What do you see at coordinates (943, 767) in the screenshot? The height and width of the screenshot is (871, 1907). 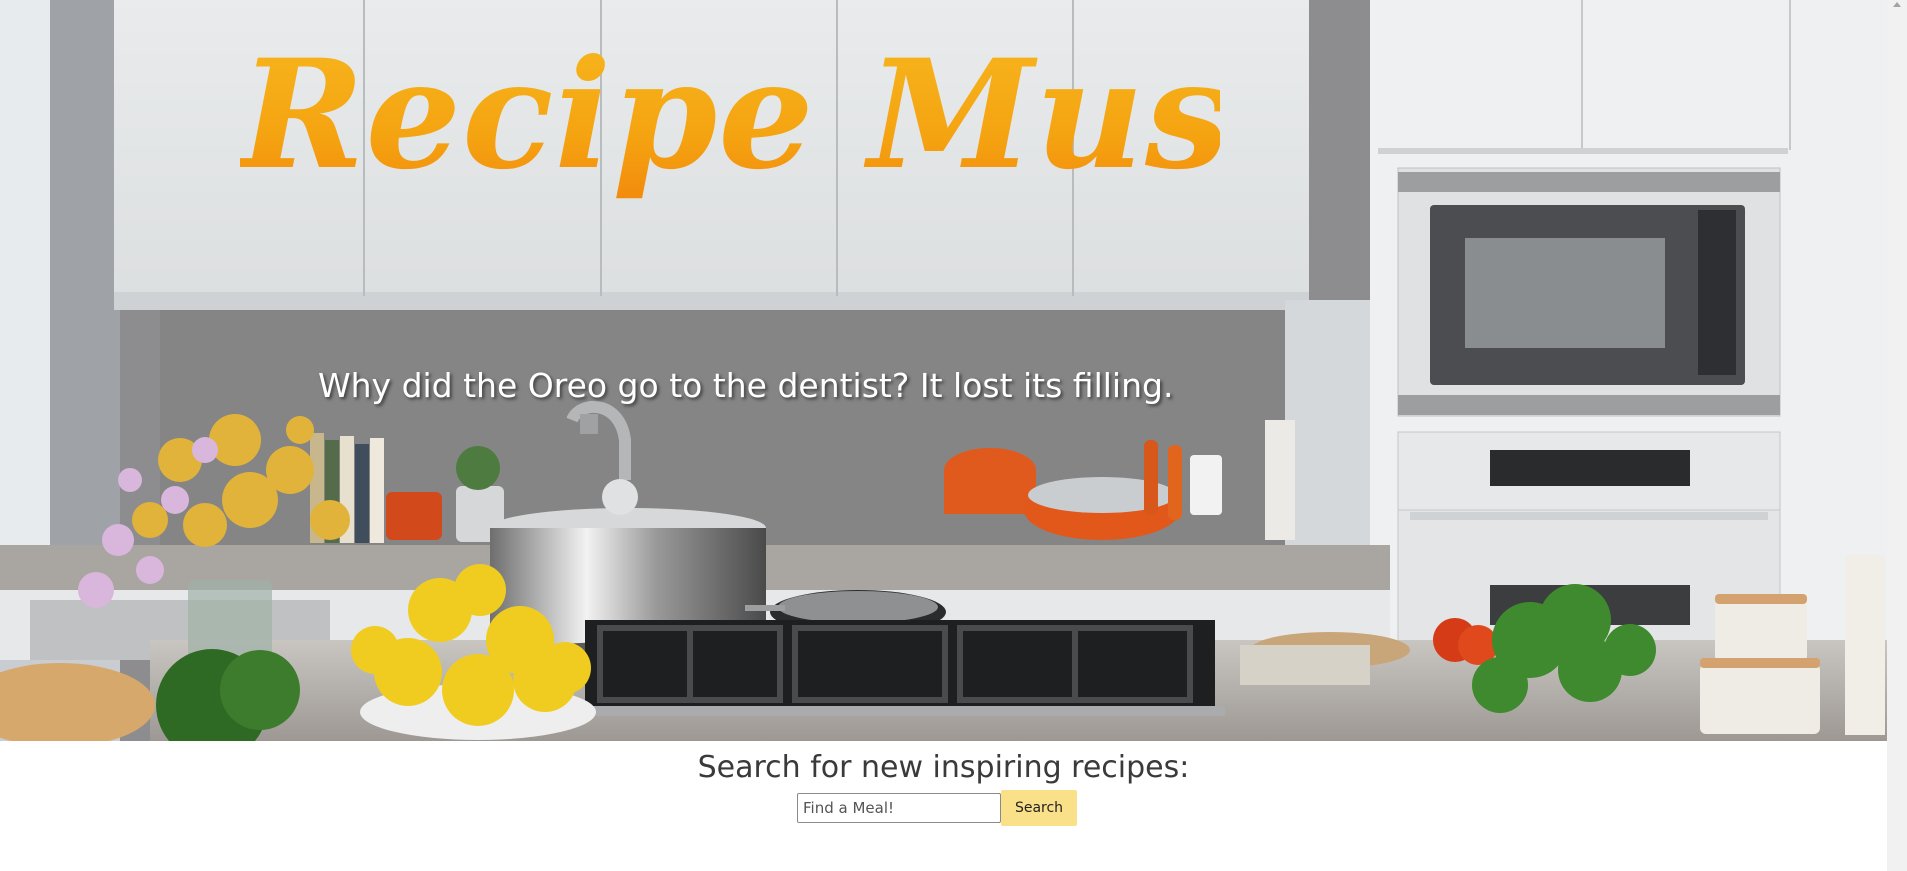 I see `search-heading: Search for new inspiring recipes:` at bounding box center [943, 767].